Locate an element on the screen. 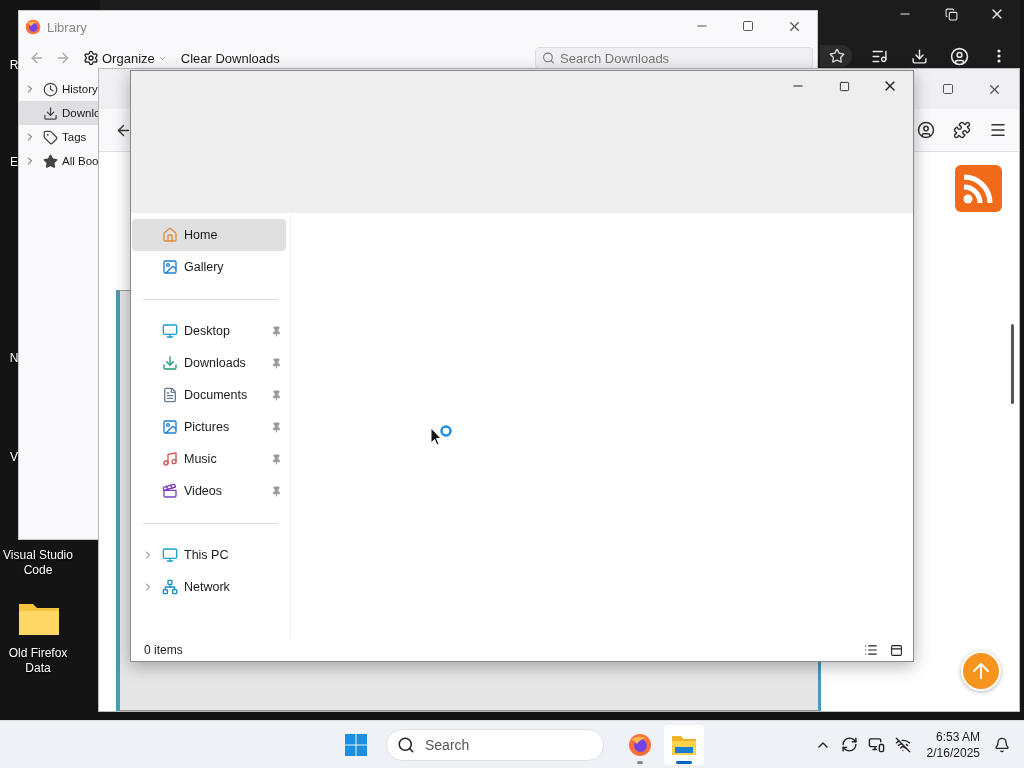 The image size is (1024, 768). window-title: Library is located at coordinates (67, 27).